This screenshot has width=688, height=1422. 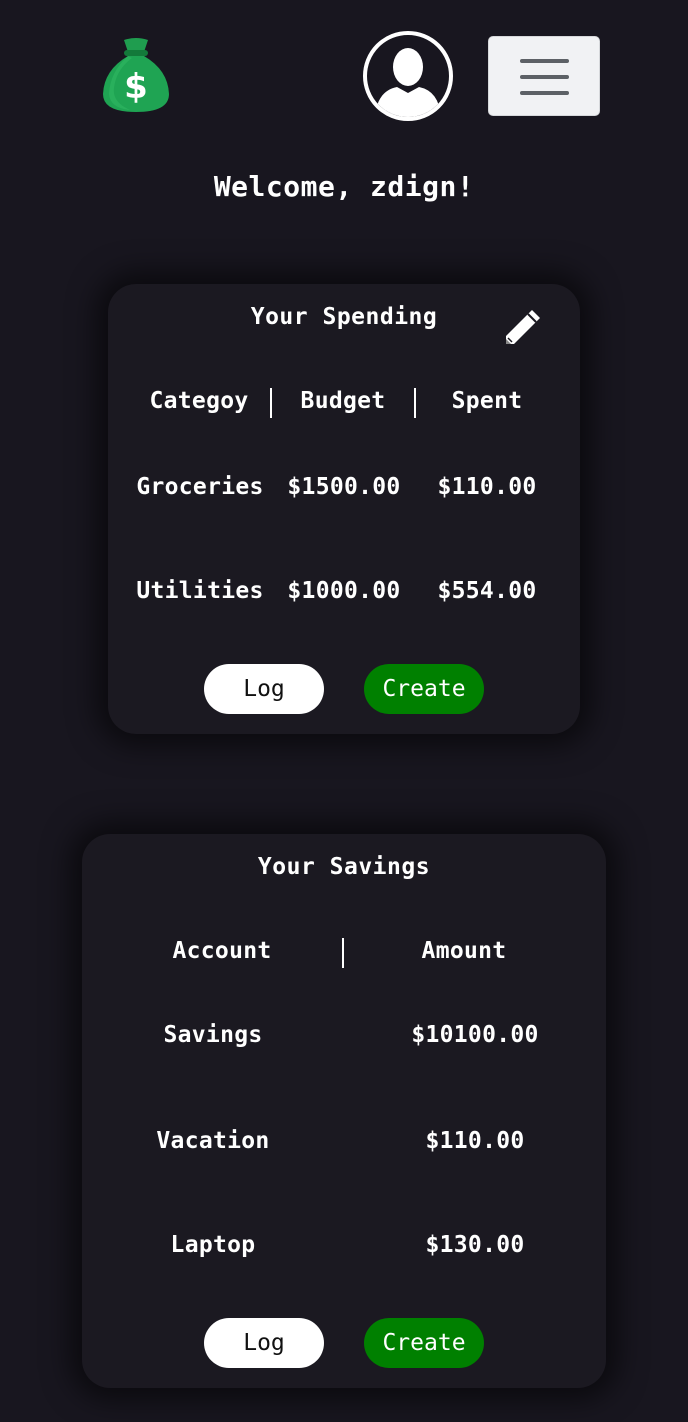 What do you see at coordinates (344, 867) in the screenshot?
I see `savings-title: Your Savings` at bounding box center [344, 867].